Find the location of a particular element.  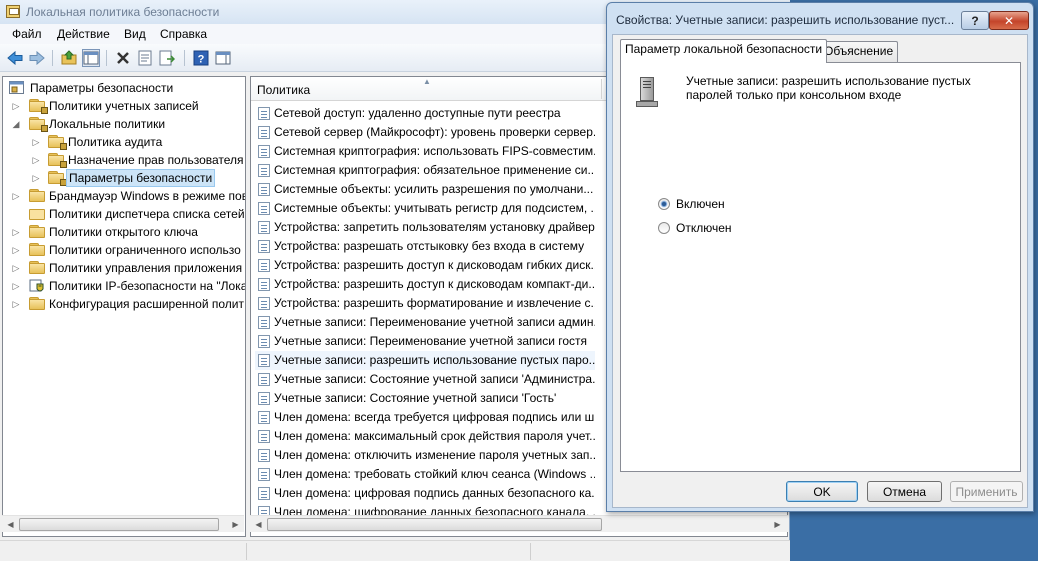

ok-button: OK is located at coordinates (822, 491).